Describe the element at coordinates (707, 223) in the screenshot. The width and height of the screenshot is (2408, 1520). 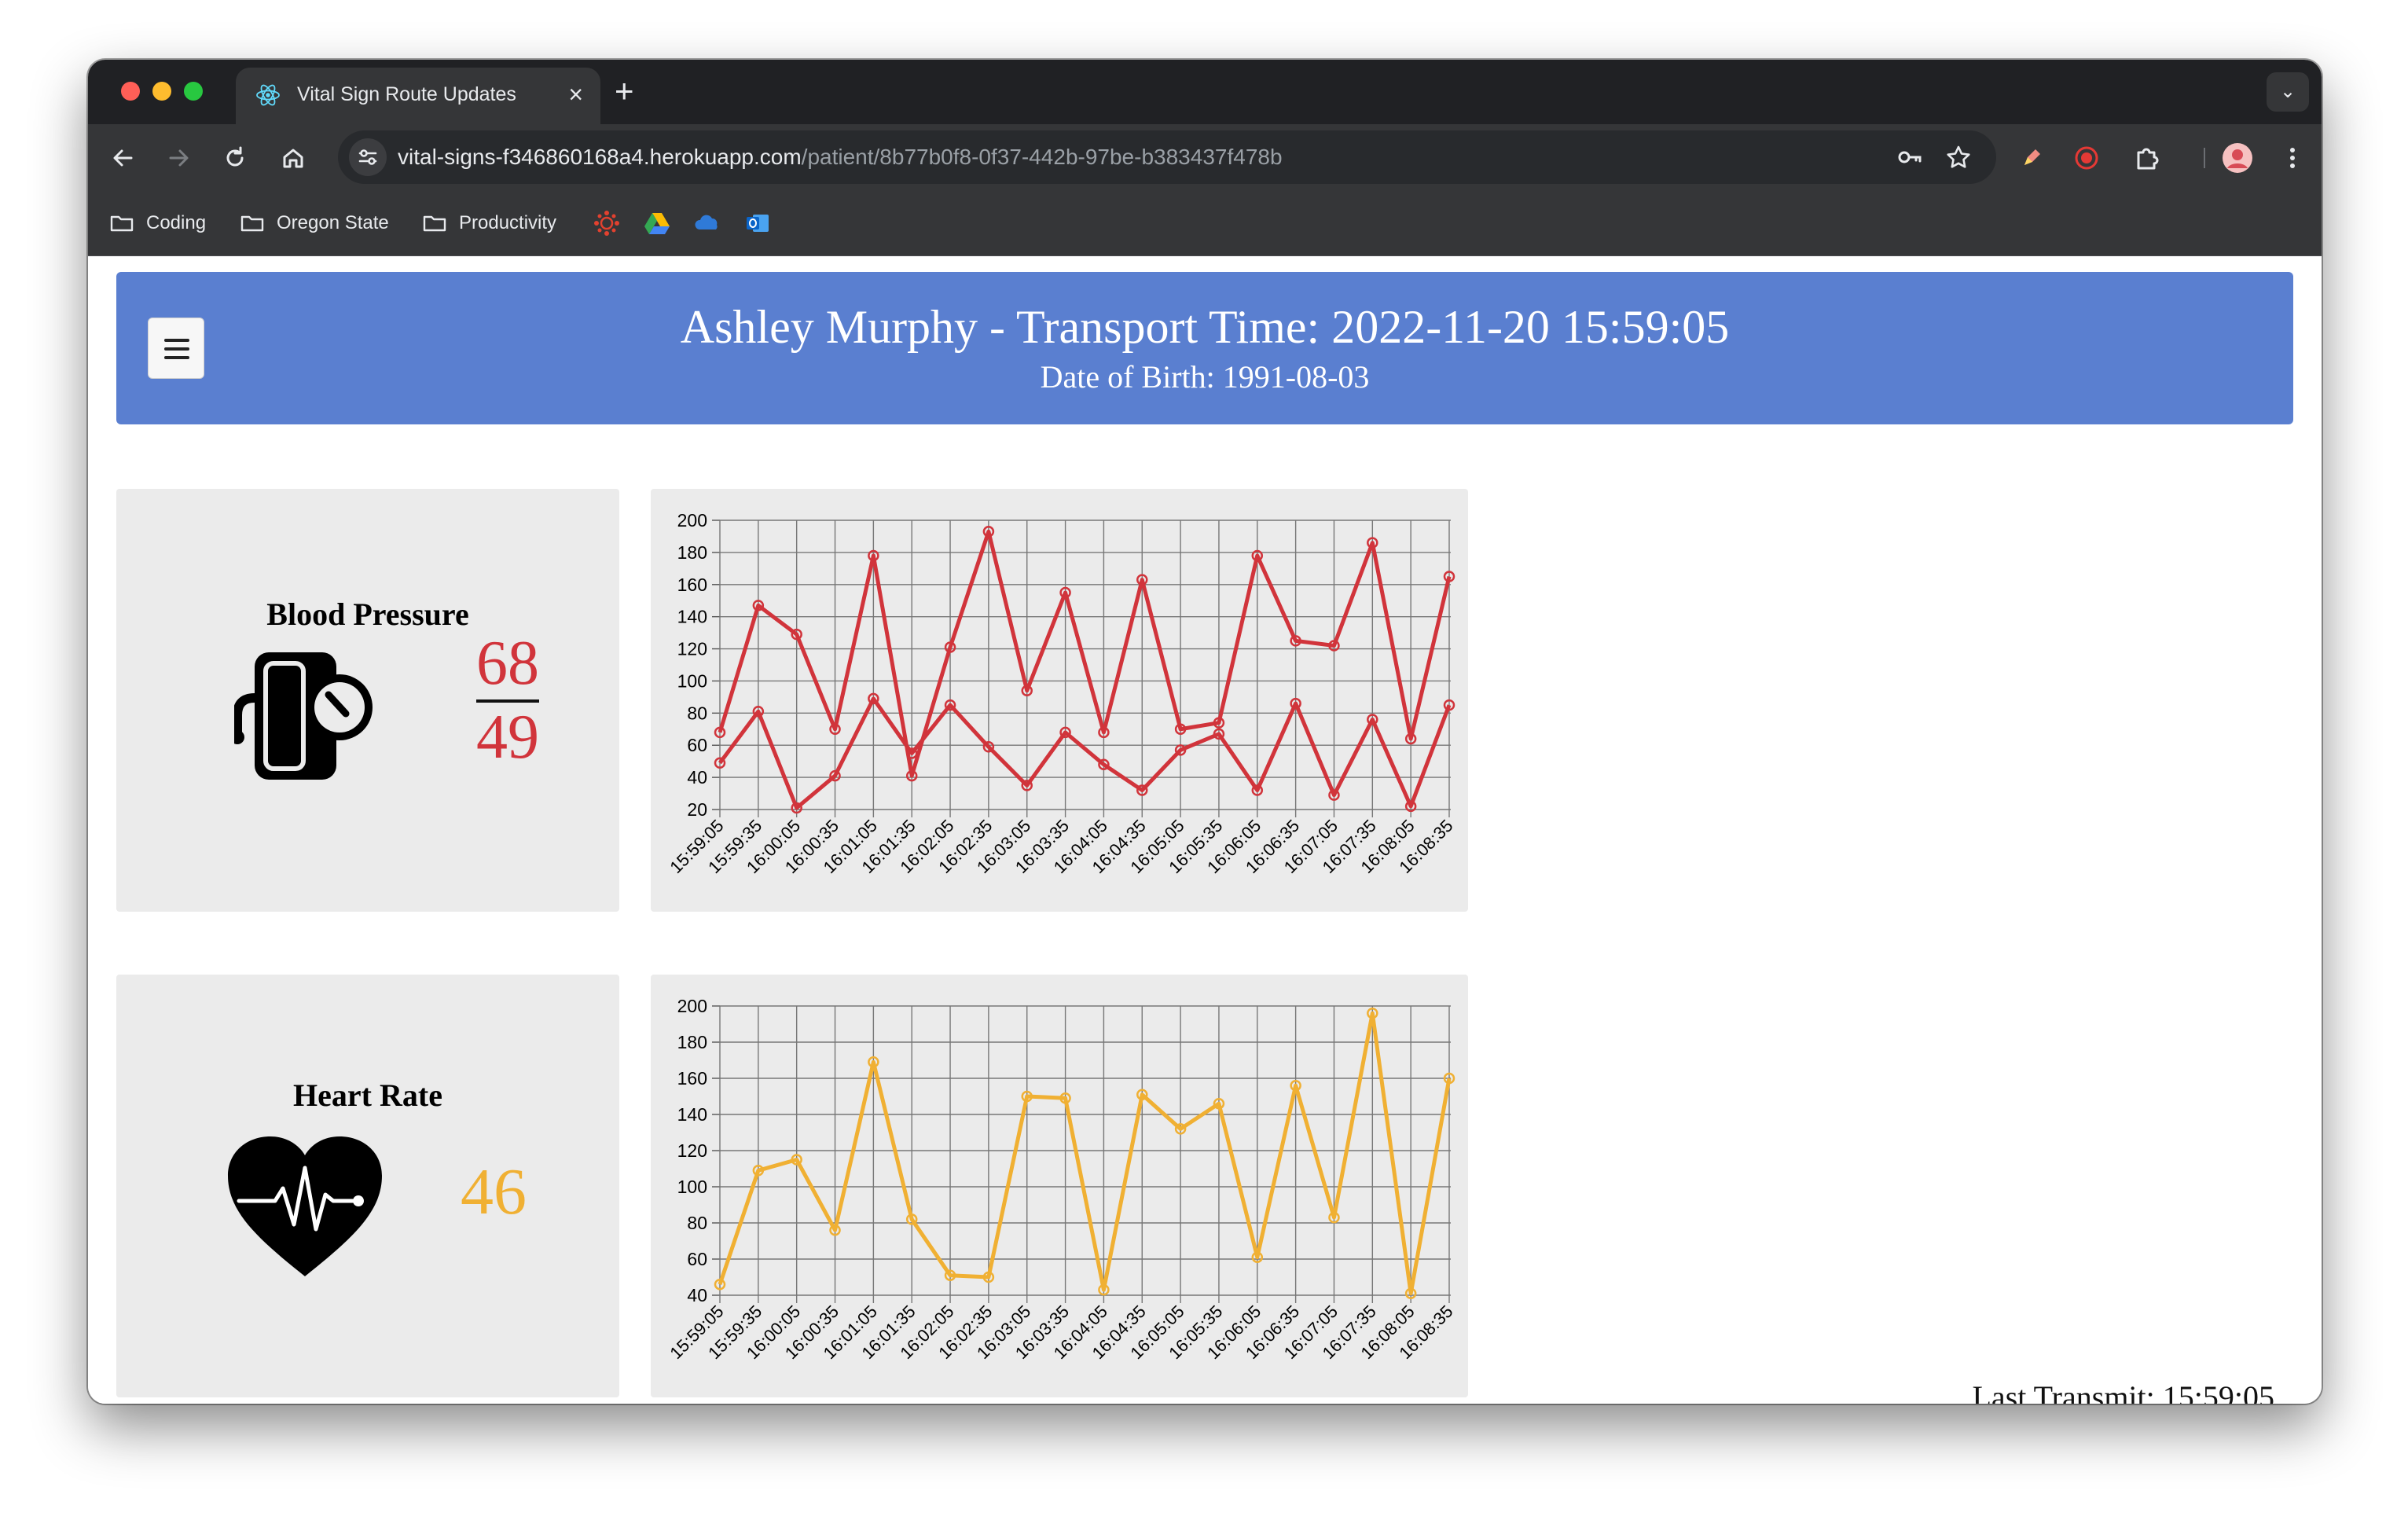
I see `onedrive-icon` at that location.